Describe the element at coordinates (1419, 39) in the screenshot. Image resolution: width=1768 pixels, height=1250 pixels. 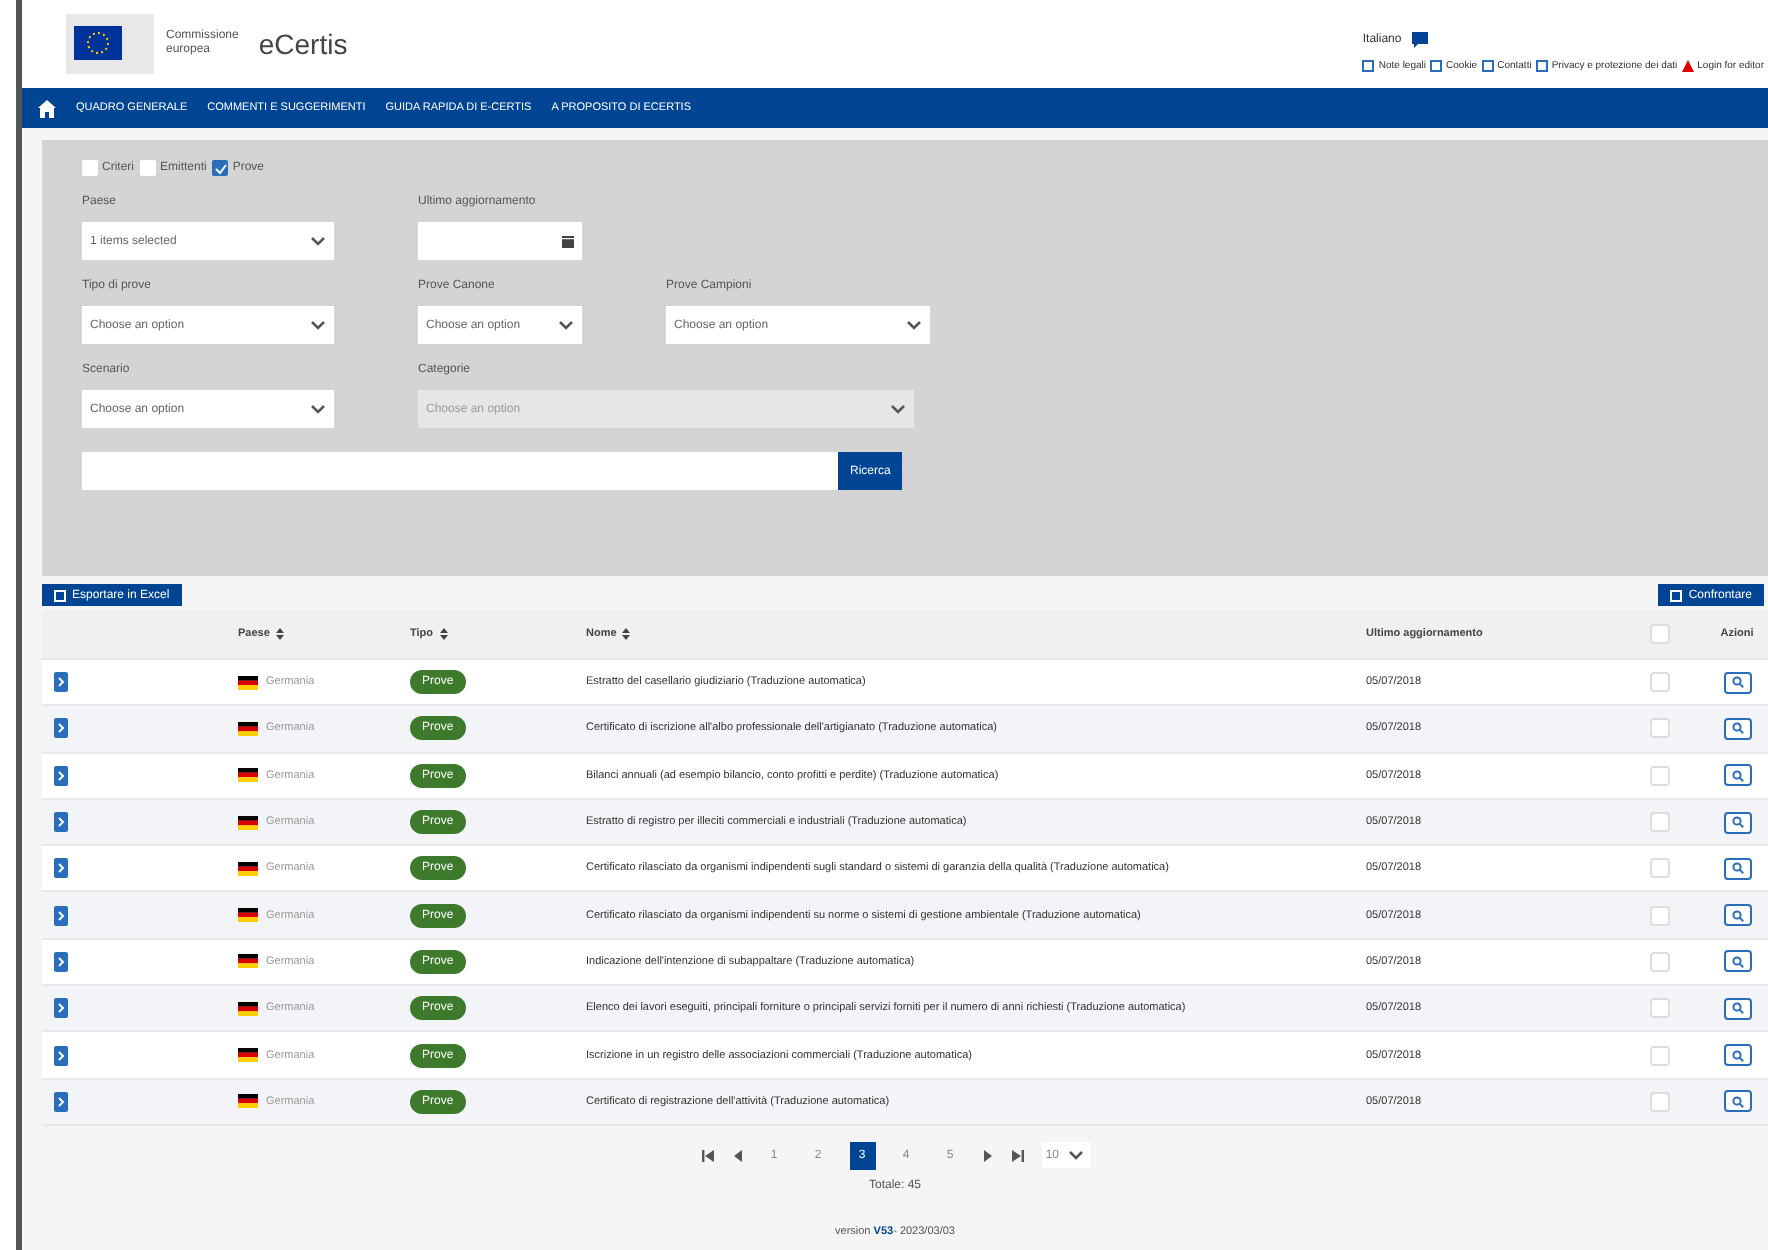
I see `speech-bubble-icon` at that location.